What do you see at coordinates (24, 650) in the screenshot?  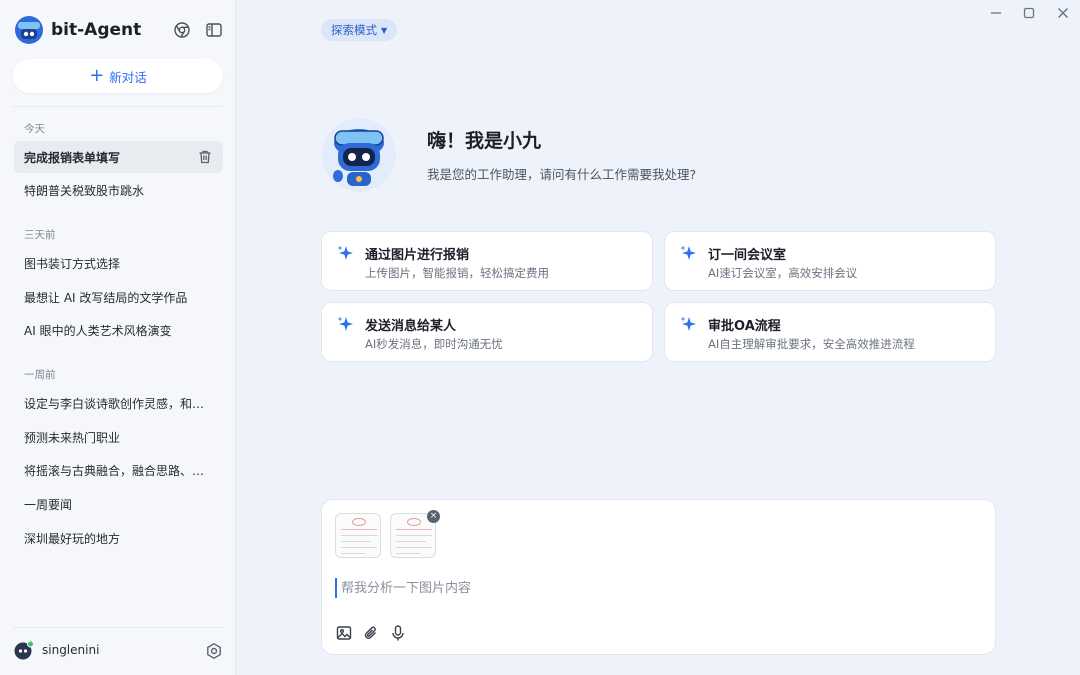 I see `avatar` at bounding box center [24, 650].